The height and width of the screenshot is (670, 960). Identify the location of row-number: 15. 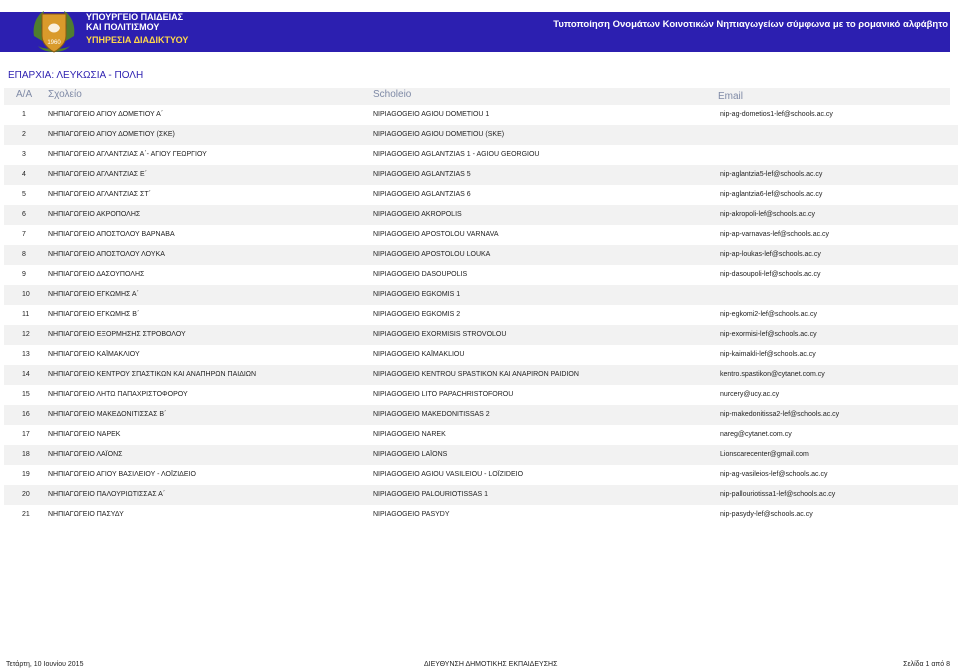
(26, 394).